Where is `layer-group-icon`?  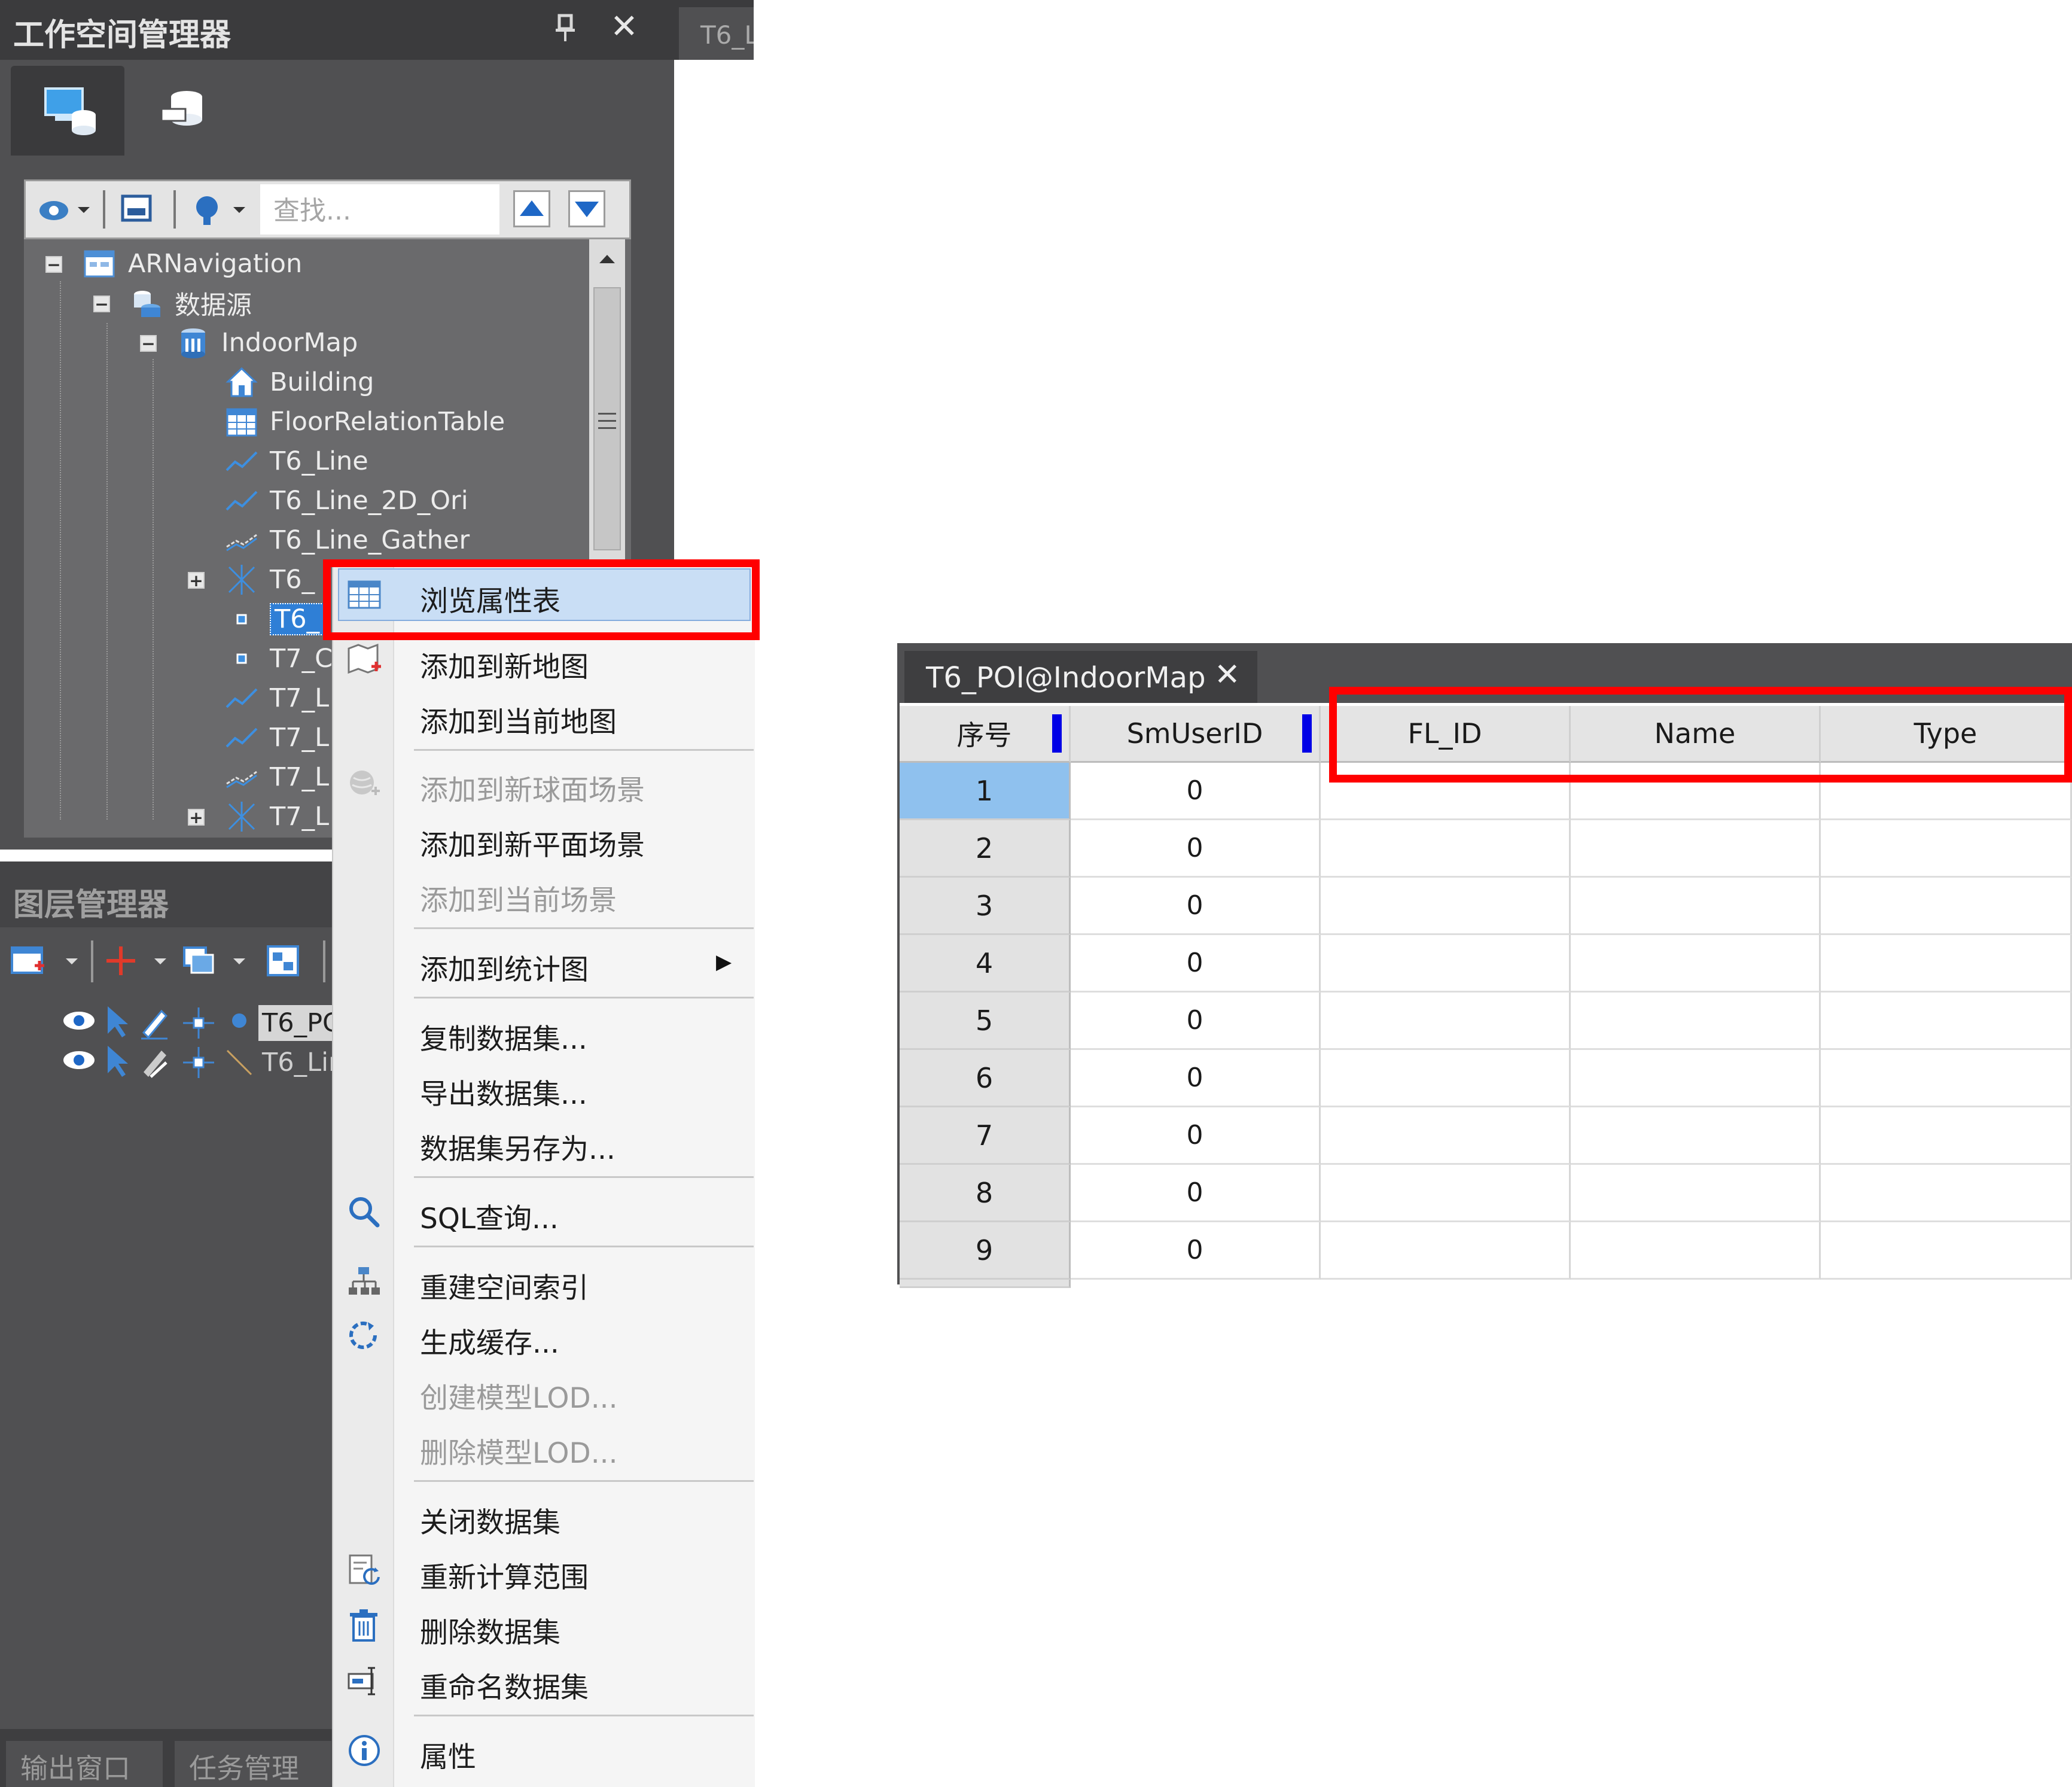
layer-group-icon is located at coordinates (215, 961).